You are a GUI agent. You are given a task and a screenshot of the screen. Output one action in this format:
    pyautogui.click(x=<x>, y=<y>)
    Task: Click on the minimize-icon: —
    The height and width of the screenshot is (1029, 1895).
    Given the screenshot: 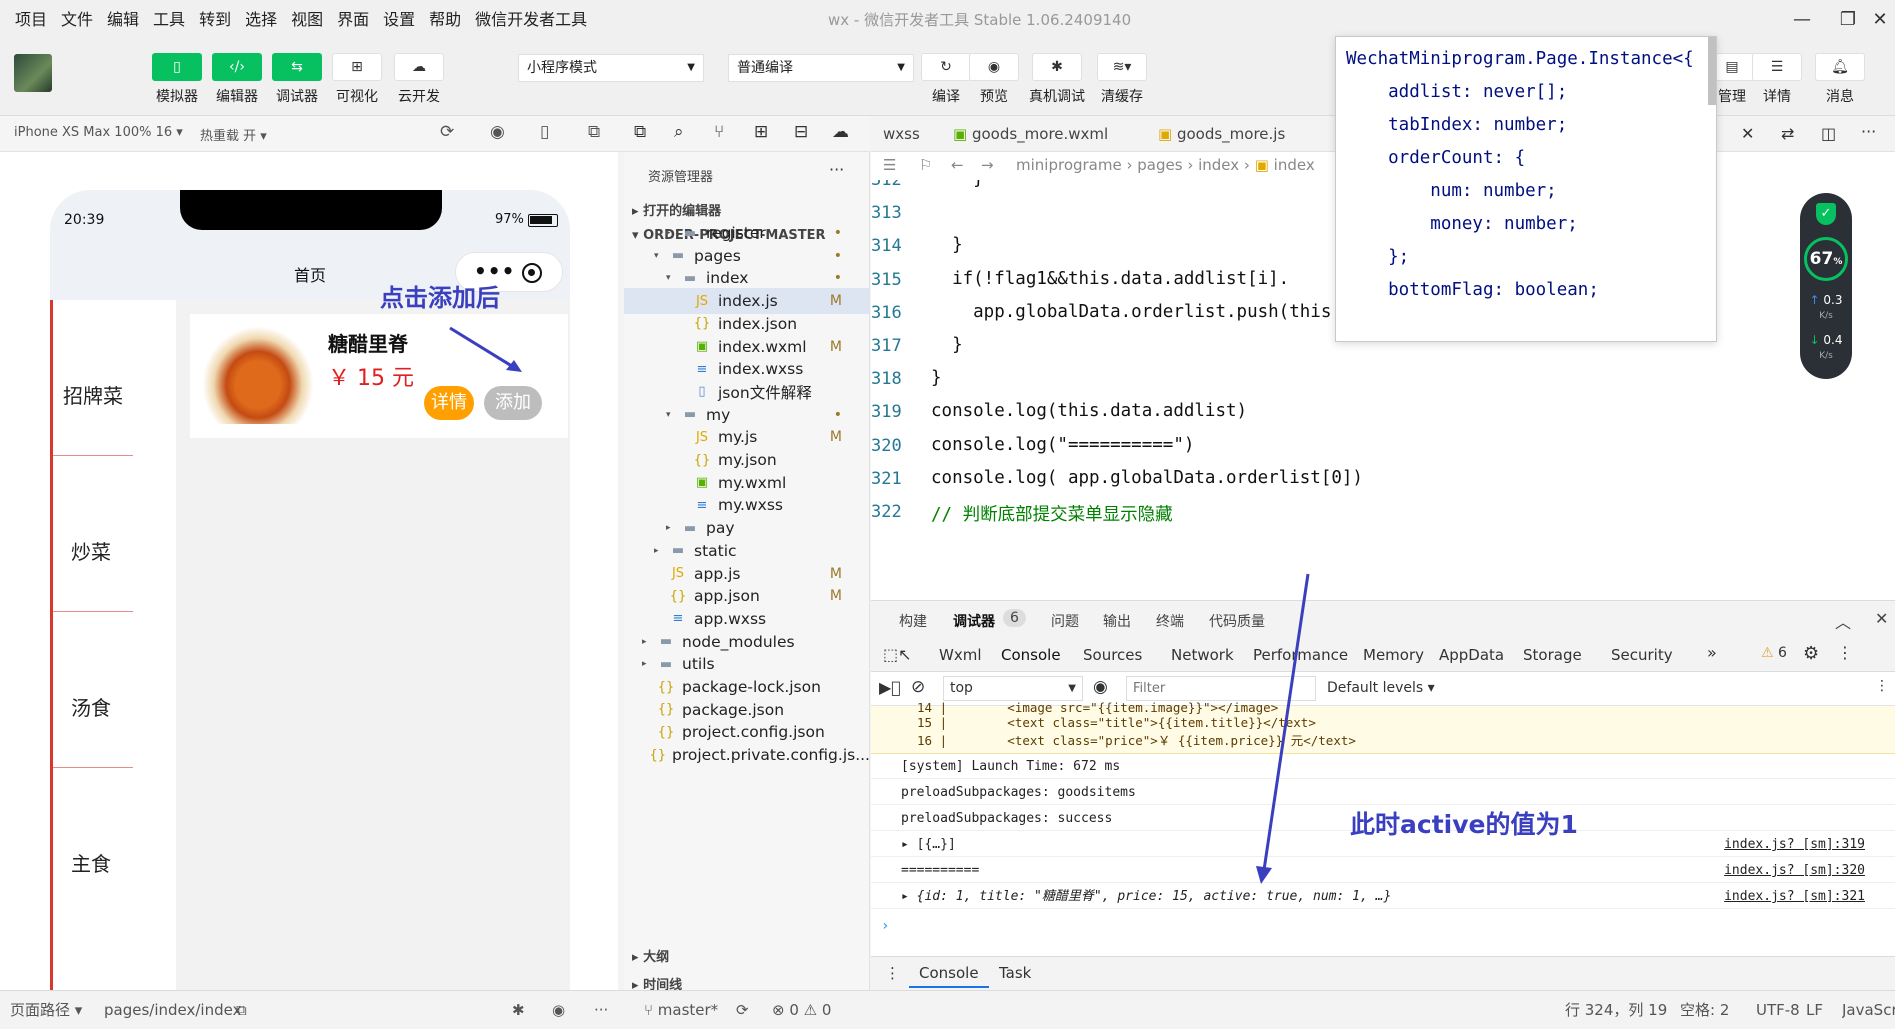 What is the action you would take?
    pyautogui.click(x=1802, y=20)
    